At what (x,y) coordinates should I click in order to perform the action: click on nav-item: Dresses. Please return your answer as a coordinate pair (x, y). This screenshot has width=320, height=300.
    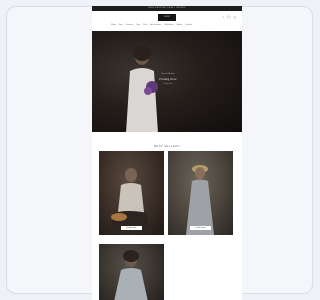
    Looking at the image, I should click on (129, 25).